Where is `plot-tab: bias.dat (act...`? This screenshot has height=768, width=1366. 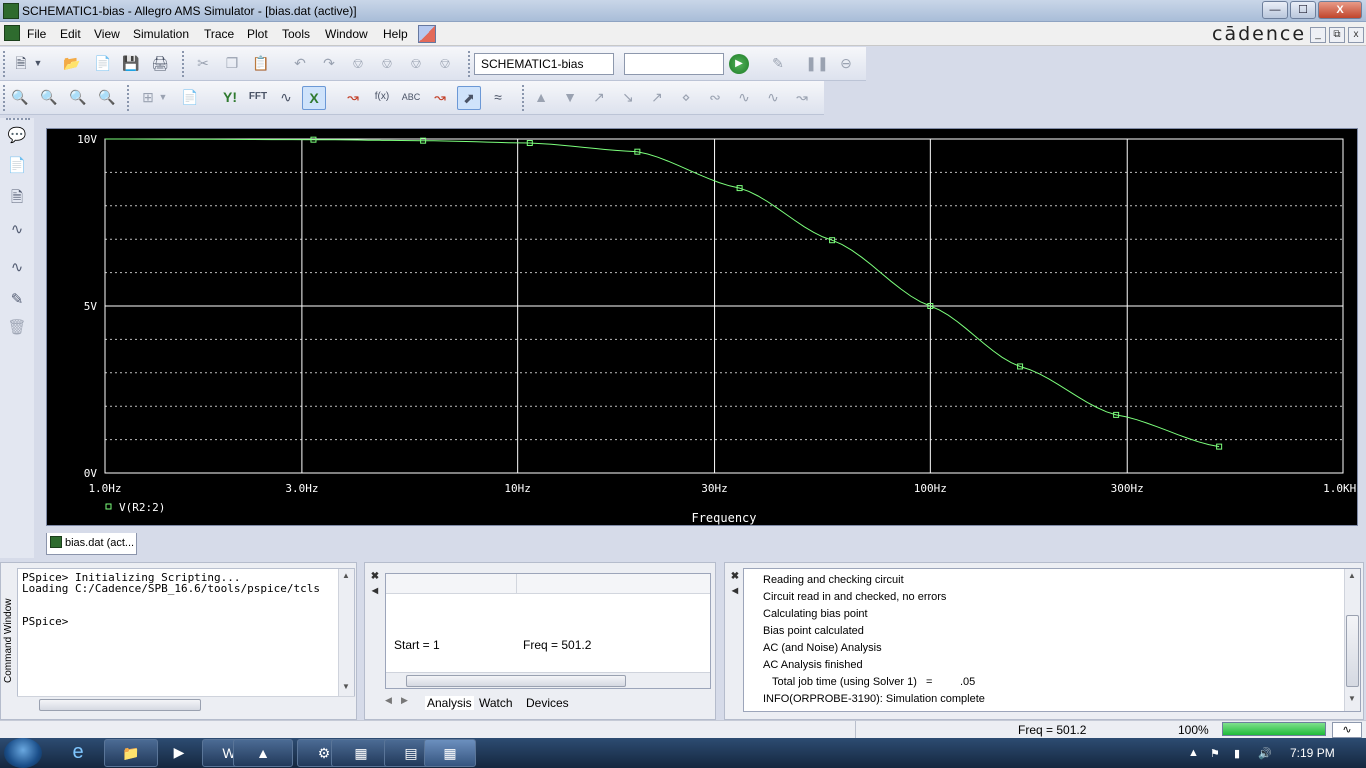 plot-tab: bias.dat (act... is located at coordinates (91, 544).